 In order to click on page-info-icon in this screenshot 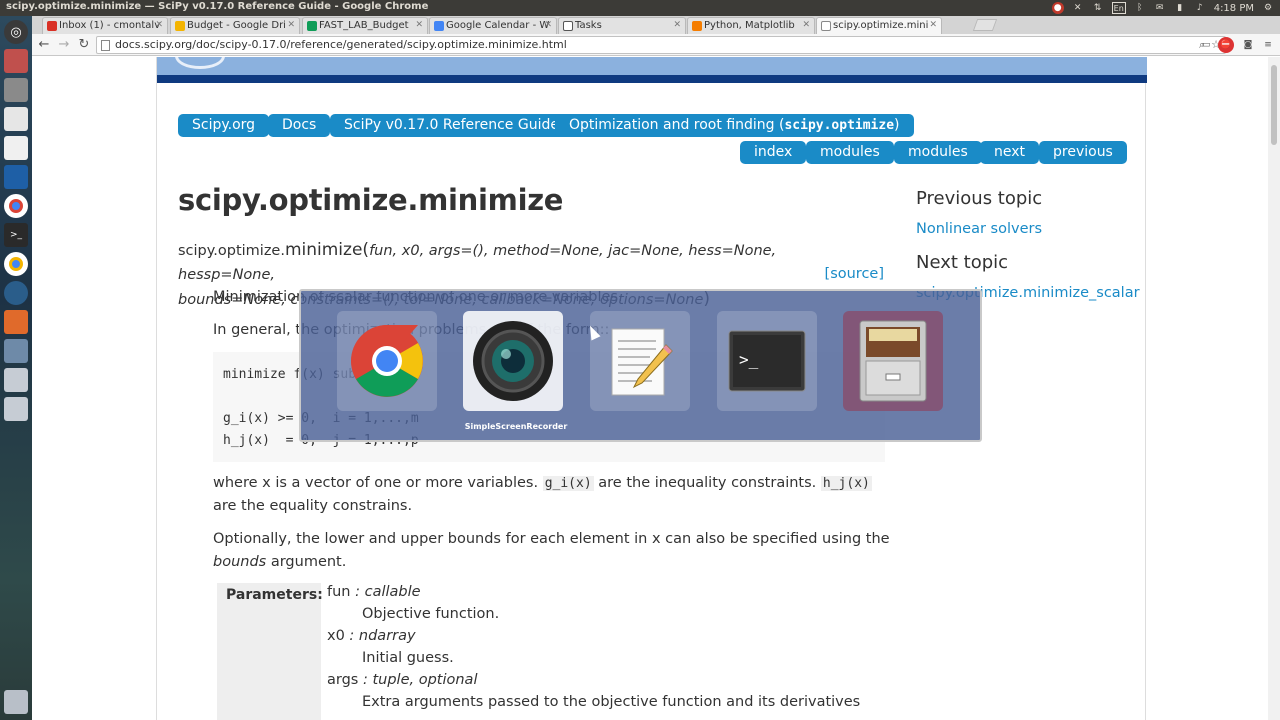, I will do `click(105, 45)`.